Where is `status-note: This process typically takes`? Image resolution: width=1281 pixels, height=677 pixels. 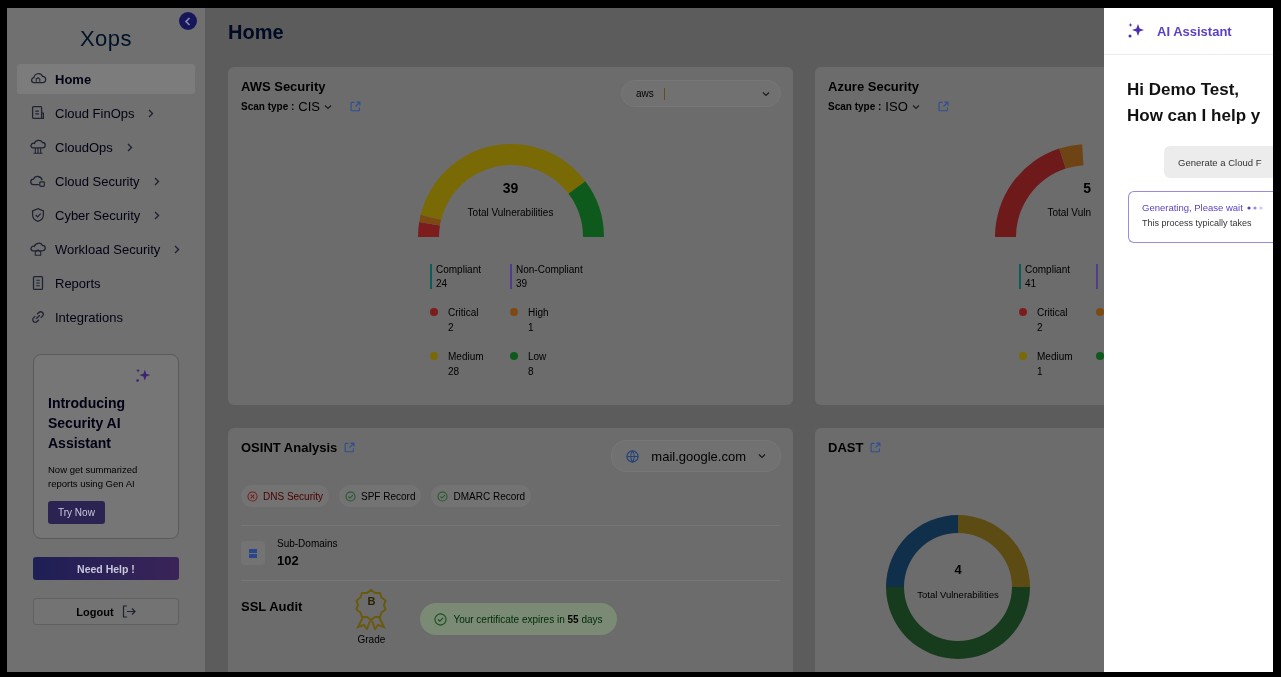
status-note: This process typically takes is located at coordinates (1197, 223).